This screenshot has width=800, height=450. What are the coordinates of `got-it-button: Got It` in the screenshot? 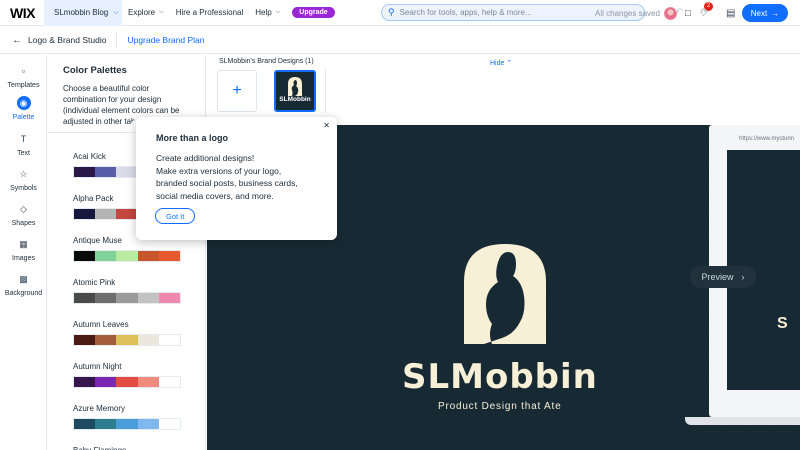 It's located at (175, 216).